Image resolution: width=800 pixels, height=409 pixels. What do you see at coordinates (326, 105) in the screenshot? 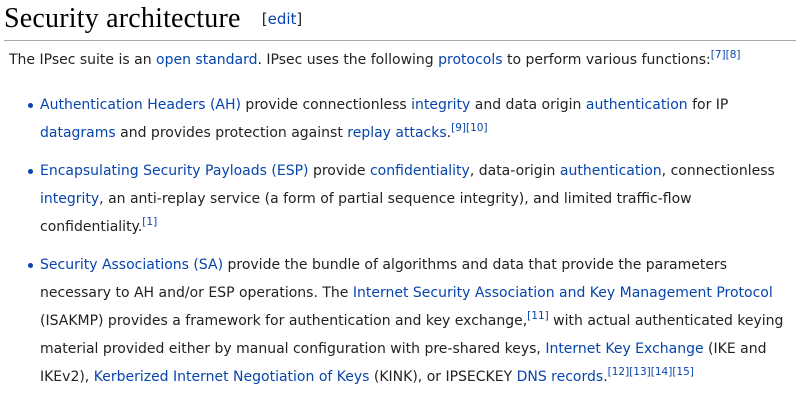
I see `item-text: provide connectionless` at bounding box center [326, 105].